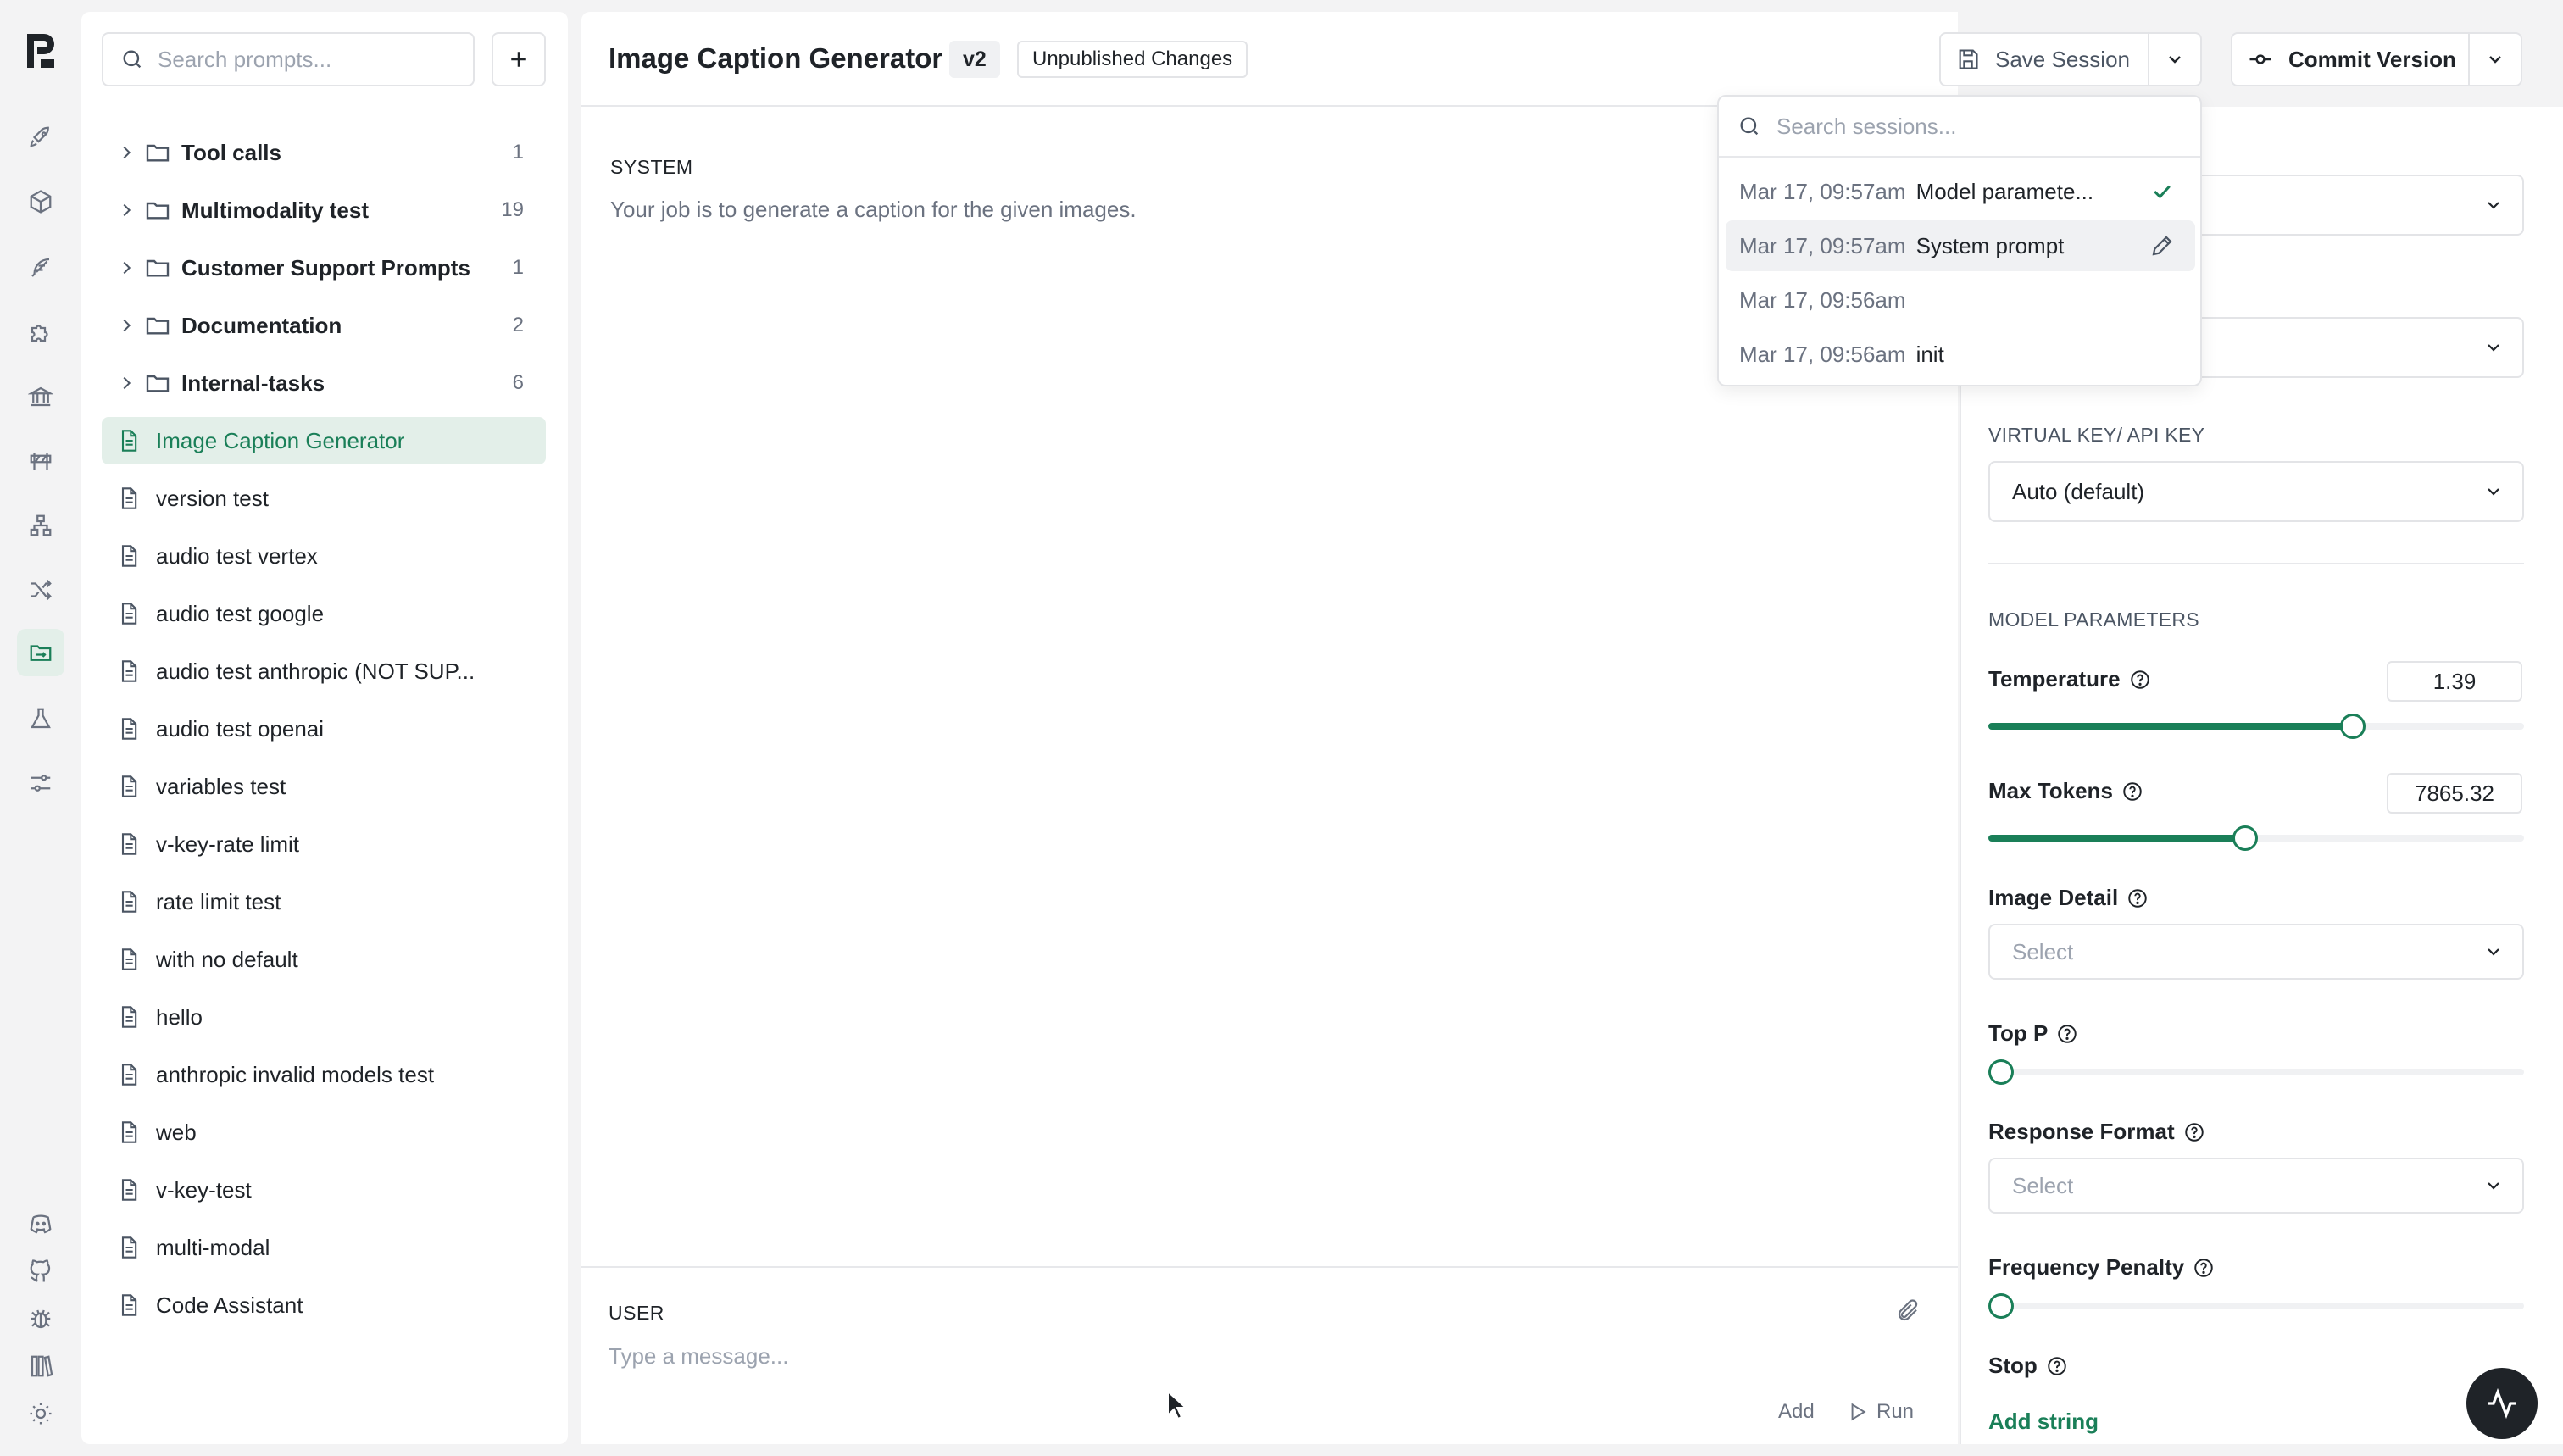  I want to click on portkey-logo, so click(41, 51).